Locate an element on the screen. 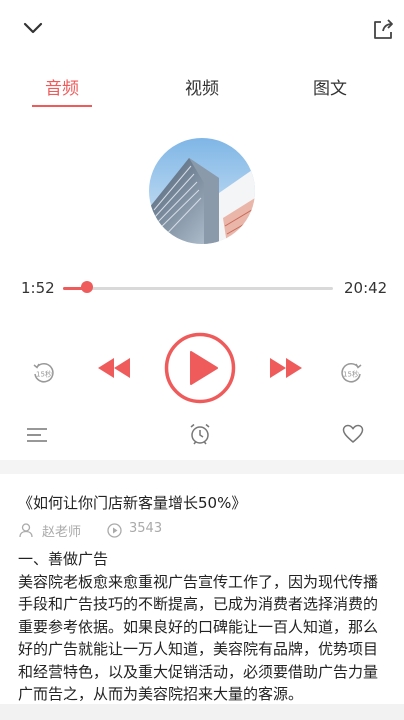  alarm-clock-icon is located at coordinates (200, 434).